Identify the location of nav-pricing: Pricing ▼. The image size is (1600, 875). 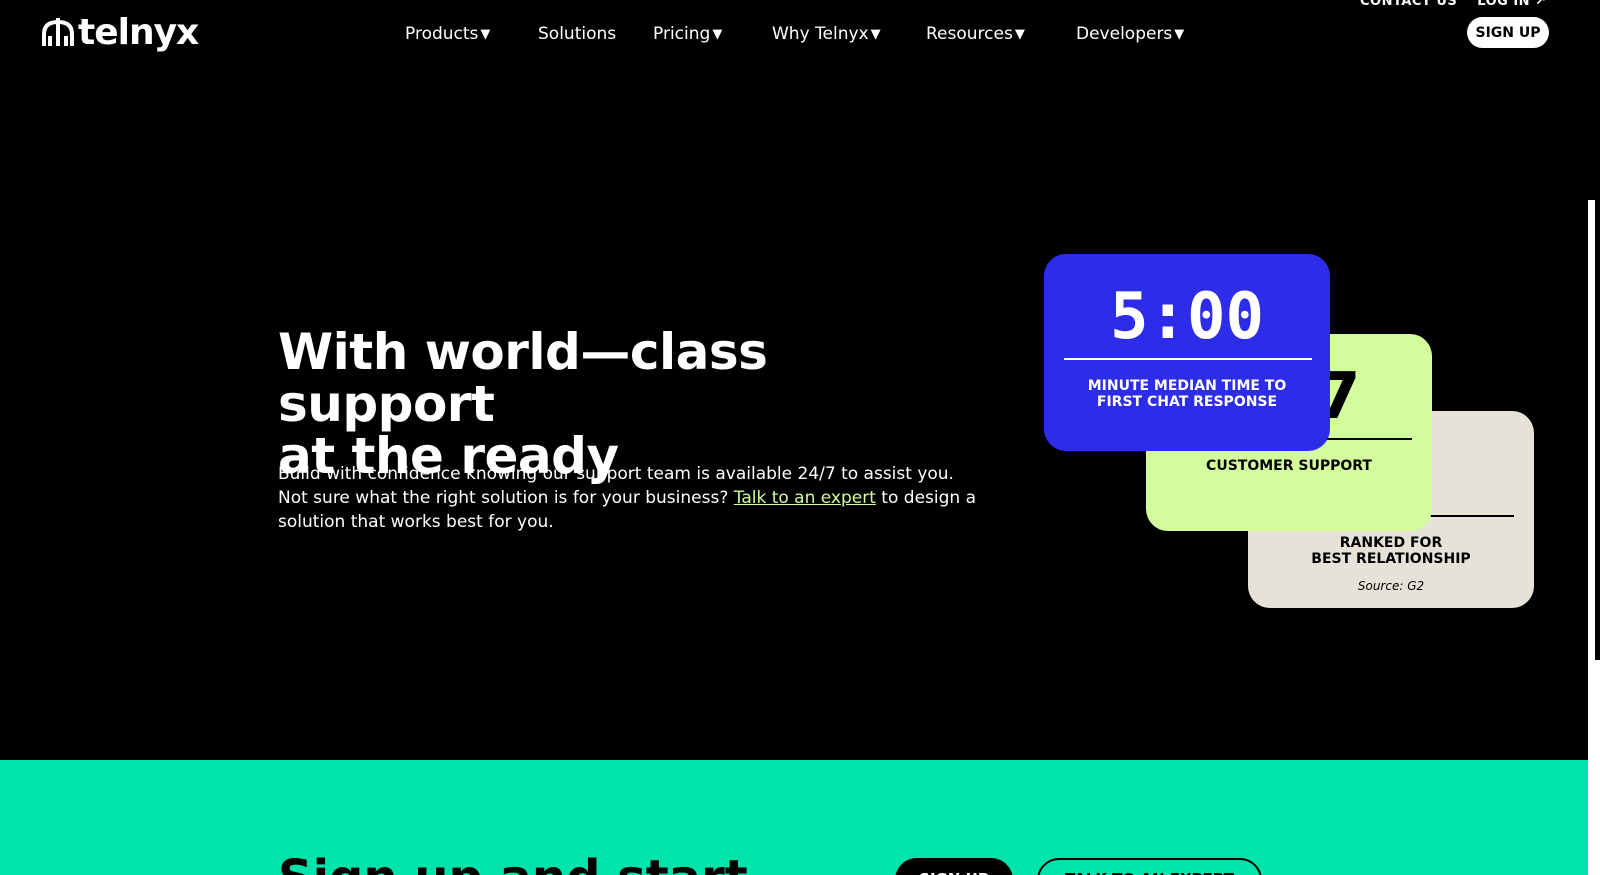
(687, 34).